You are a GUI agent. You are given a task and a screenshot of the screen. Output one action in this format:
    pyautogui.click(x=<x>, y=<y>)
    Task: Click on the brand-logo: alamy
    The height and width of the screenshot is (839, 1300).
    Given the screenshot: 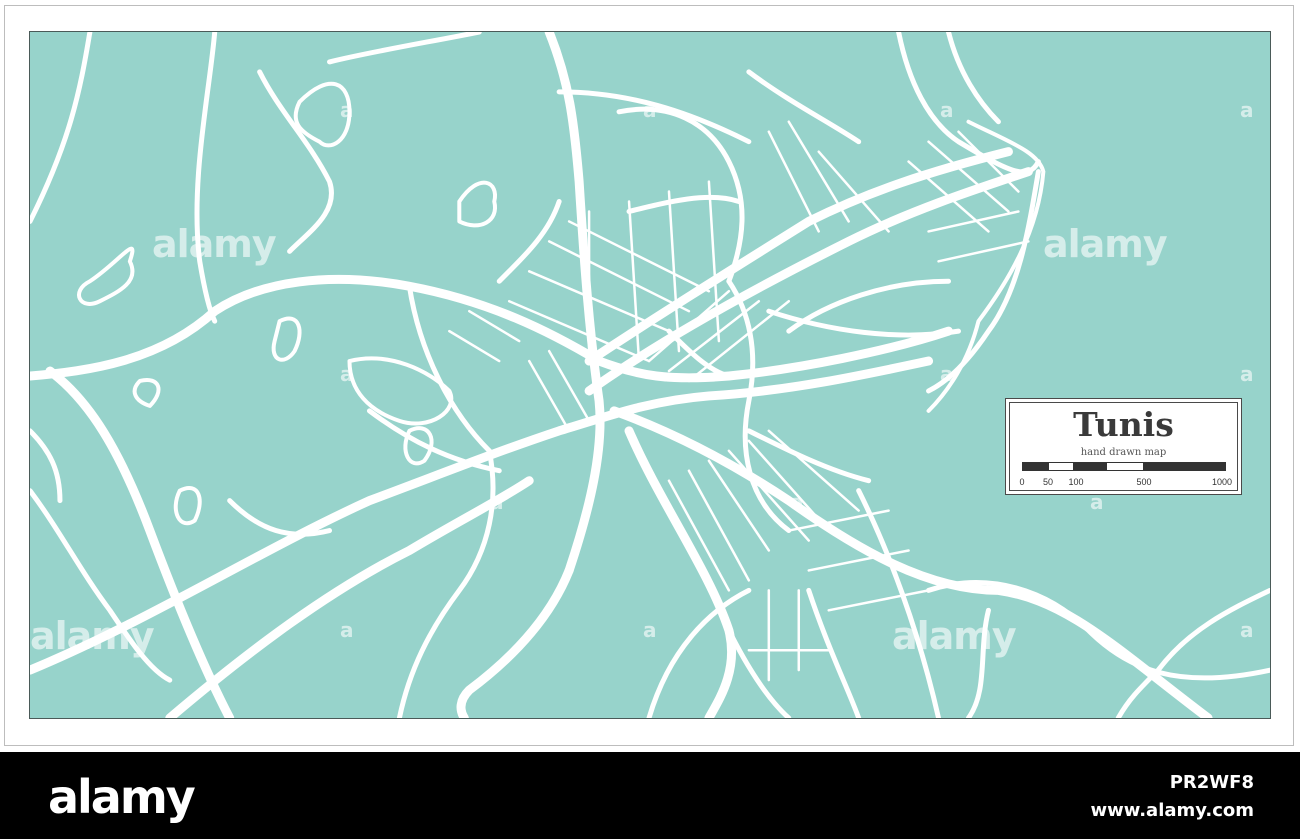 What is the action you would take?
    pyautogui.click(x=122, y=797)
    